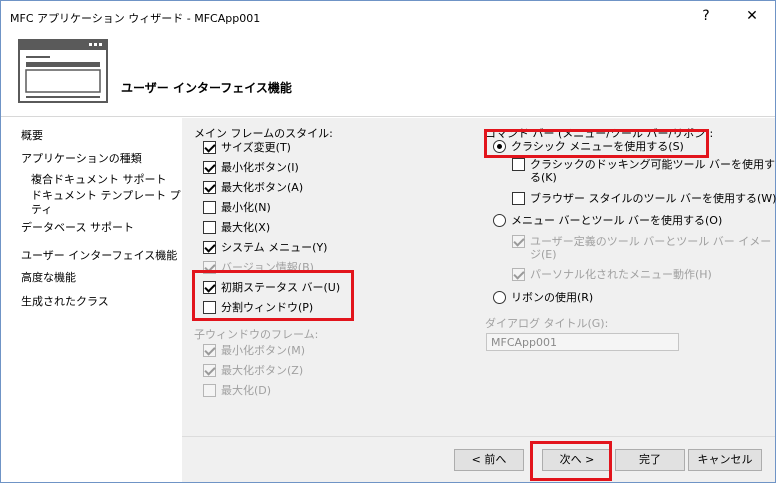  What do you see at coordinates (752, 16) in the screenshot?
I see `close-button: ✕` at bounding box center [752, 16].